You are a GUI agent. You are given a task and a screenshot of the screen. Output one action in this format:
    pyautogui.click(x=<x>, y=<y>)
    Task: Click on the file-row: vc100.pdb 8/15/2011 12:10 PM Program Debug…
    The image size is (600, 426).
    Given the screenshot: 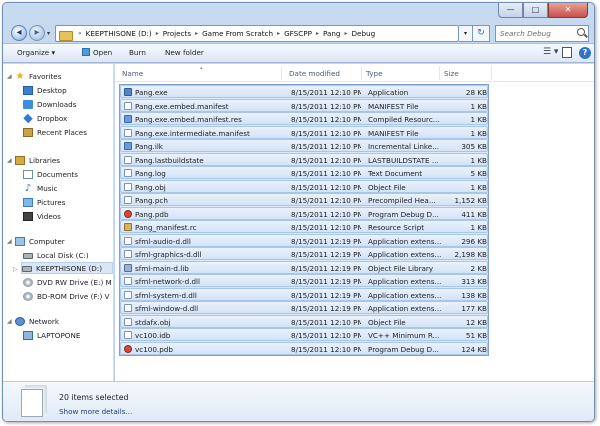 What is the action you would take?
    pyautogui.click(x=304, y=348)
    